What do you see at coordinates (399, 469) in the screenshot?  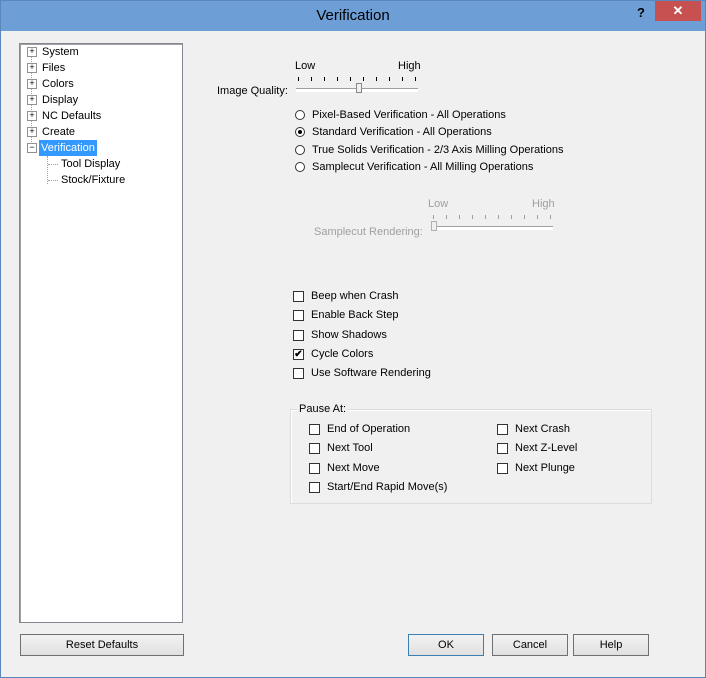 I see `pause-next-move: Next Move` at bounding box center [399, 469].